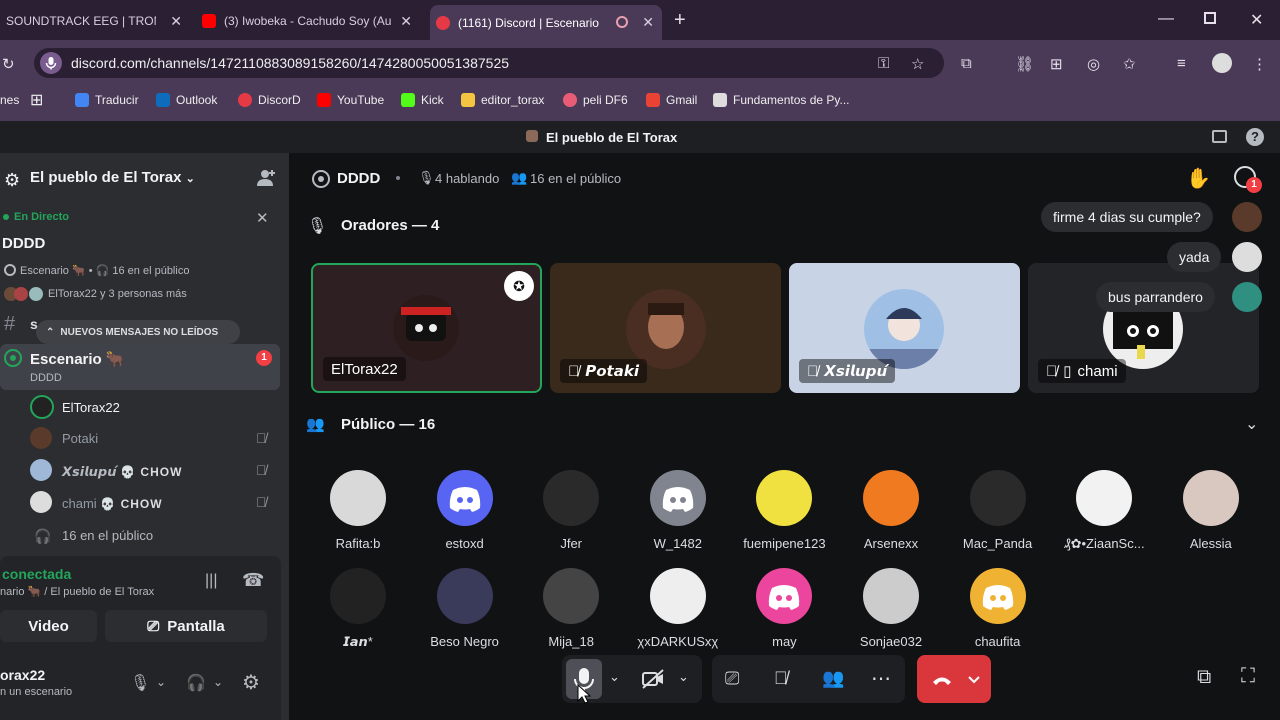 This screenshot has height=720, width=1280. What do you see at coordinates (12, 180) in the screenshot?
I see `server-settings-icon: ⚙` at bounding box center [12, 180].